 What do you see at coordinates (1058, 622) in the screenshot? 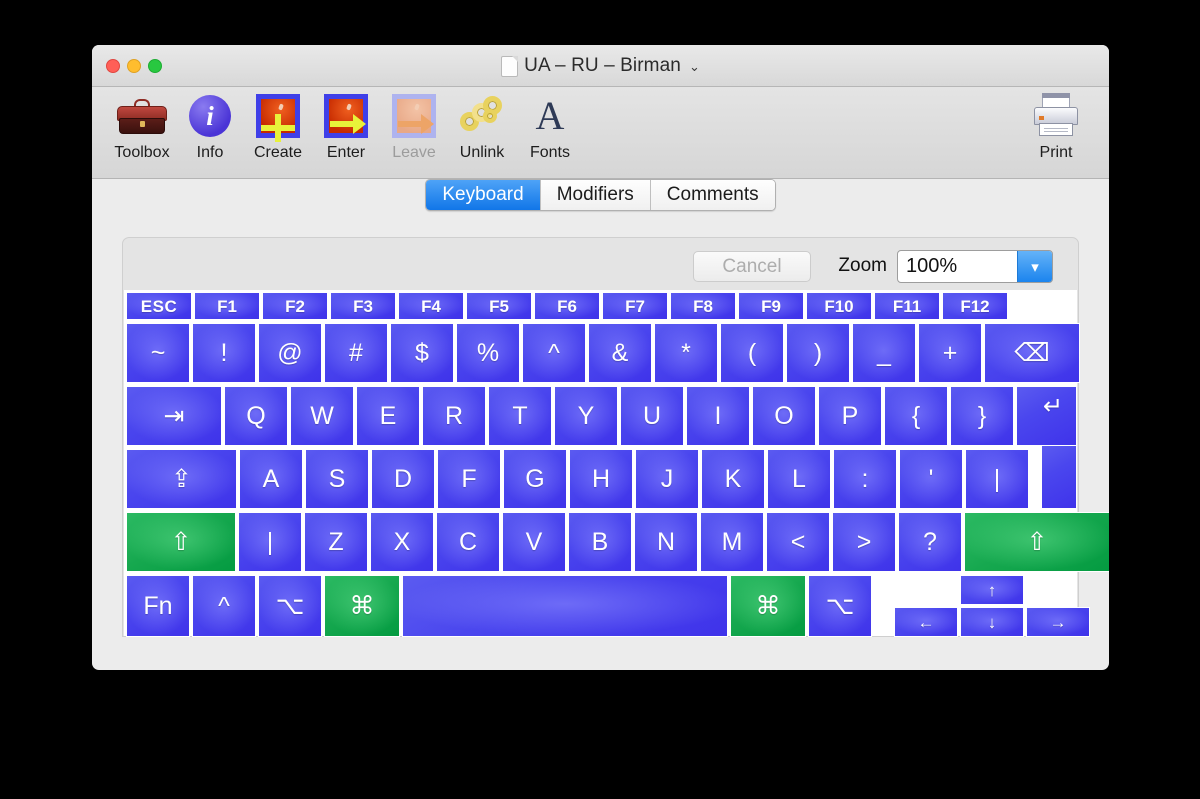
I see `key-arrow-right: →` at bounding box center [1058, 622].